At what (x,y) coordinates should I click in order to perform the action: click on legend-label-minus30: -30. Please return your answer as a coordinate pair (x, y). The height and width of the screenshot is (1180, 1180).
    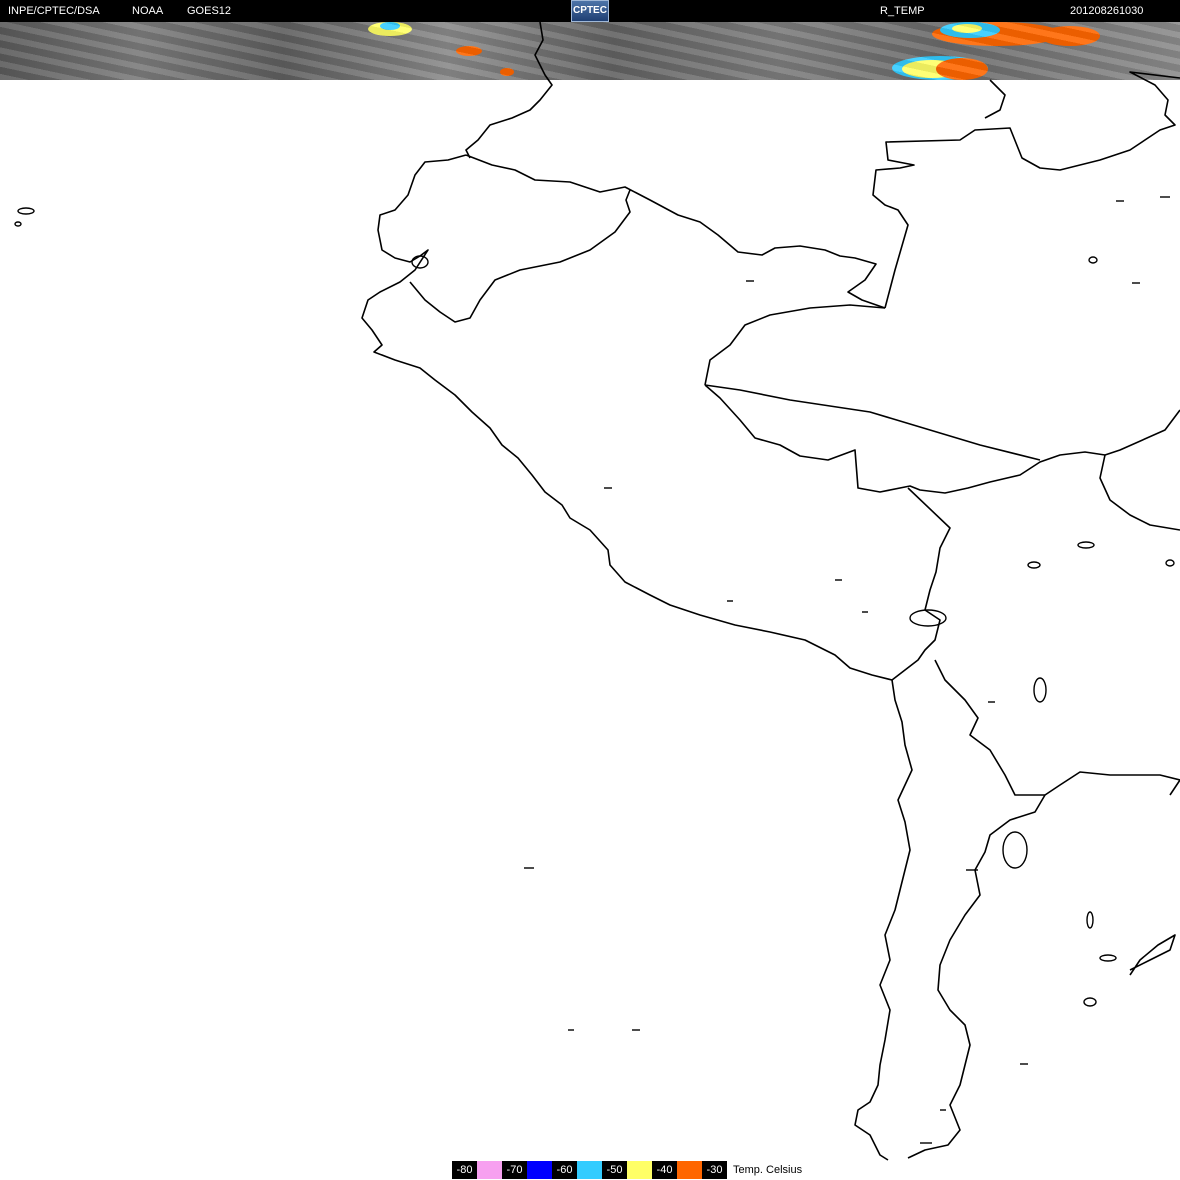
    Looking at the image, I should click on (714, 1170).